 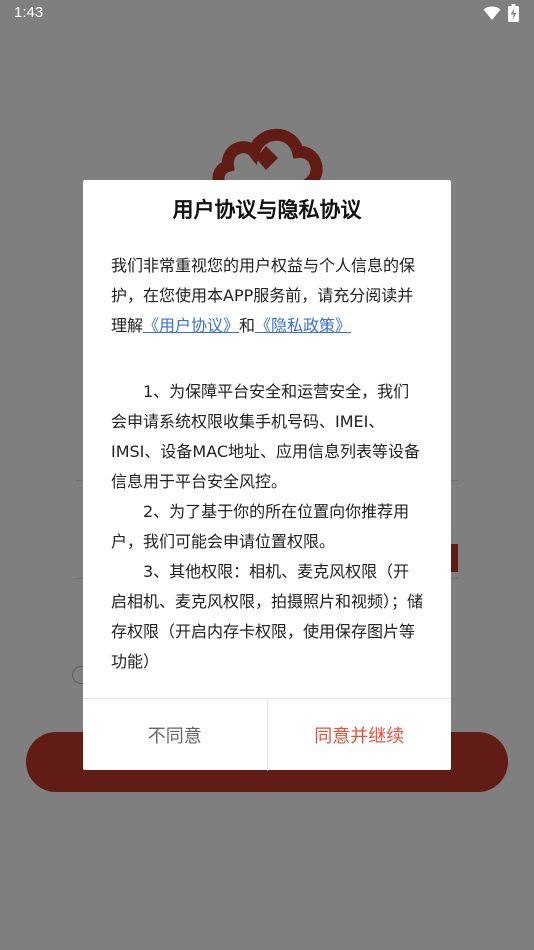 What do you see at coordinates (513, 13) in the screenshot?
I see `battery-charging-icon` at bounding box center [513, 13].